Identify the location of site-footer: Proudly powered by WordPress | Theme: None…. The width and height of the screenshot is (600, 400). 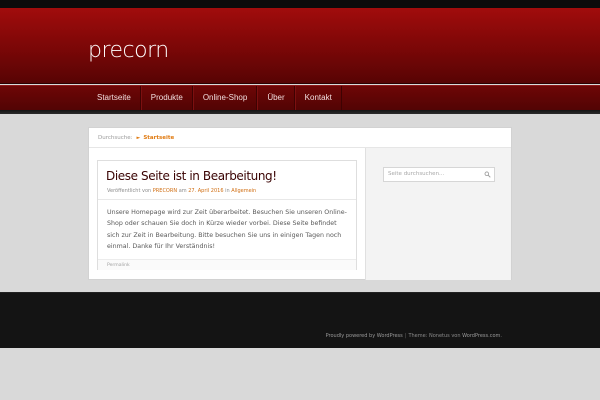
(300, 320).